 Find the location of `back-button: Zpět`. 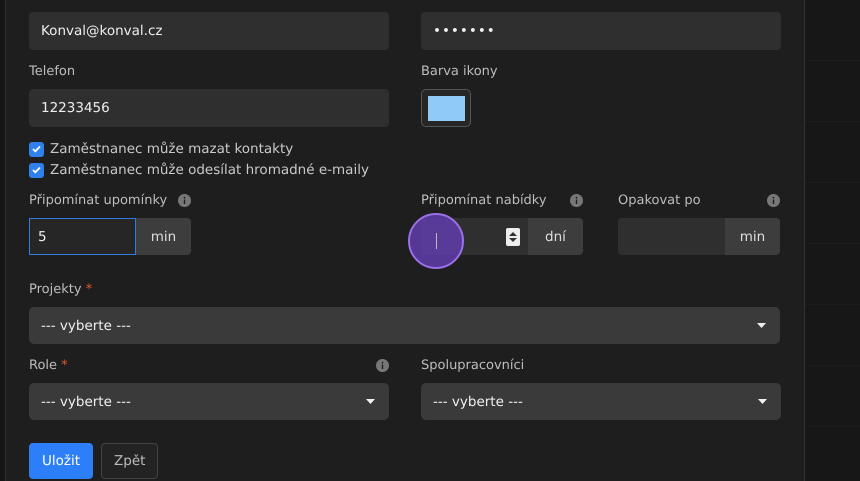

back-button: Zpět is located at coordinates (129, 461).